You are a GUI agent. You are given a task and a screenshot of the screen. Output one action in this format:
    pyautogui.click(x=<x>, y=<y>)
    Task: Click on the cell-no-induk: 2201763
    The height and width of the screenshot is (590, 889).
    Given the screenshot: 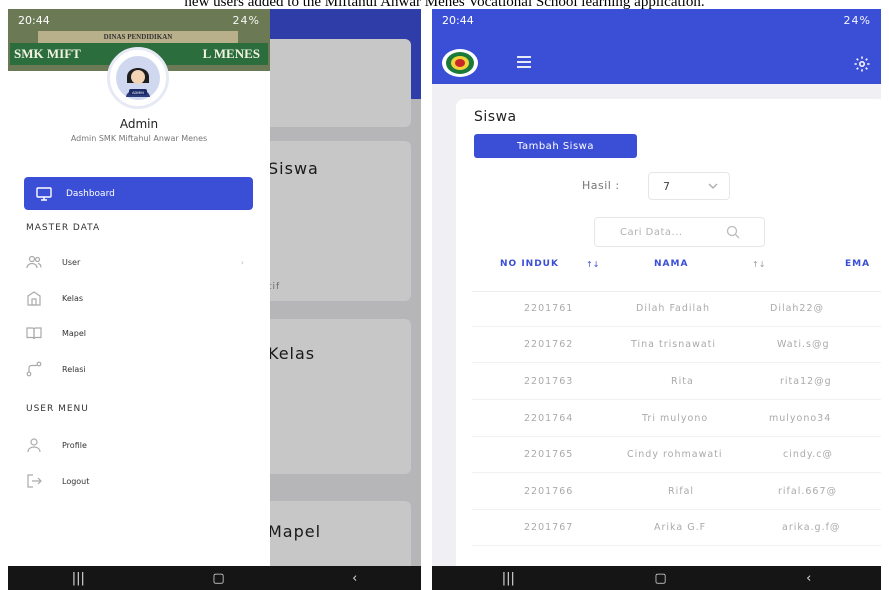 What is the action you would take?
    pyautogui.click(x=549, y=381)
    